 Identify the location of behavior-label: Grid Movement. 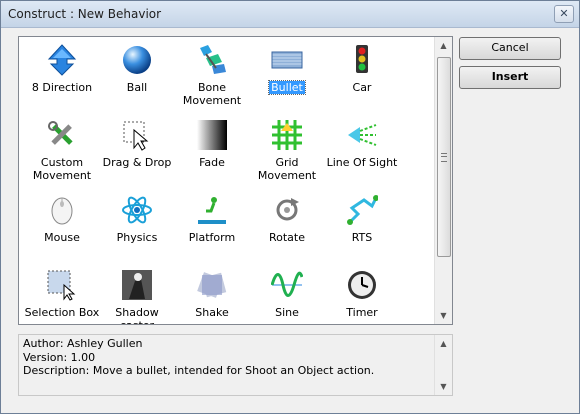
(287, 169).